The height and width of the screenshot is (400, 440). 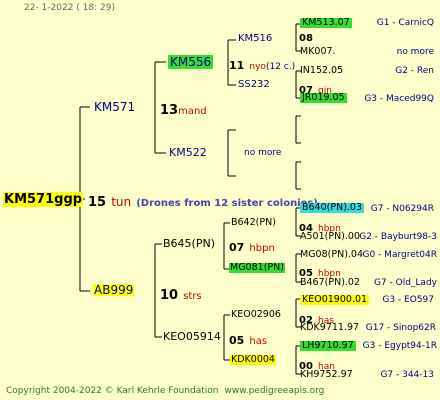 I want to click on sire-sire-count: 11, so click(x=237, y=65).